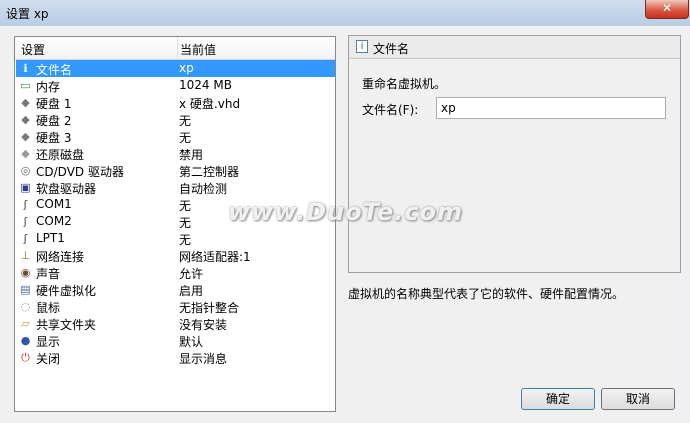 The height and width of the screenshot is (423, 690). Describe the element at coordinates (175, 323) in the screenshot. I see `list-item: ▱ 共享文件夹 没有安装` at that location.